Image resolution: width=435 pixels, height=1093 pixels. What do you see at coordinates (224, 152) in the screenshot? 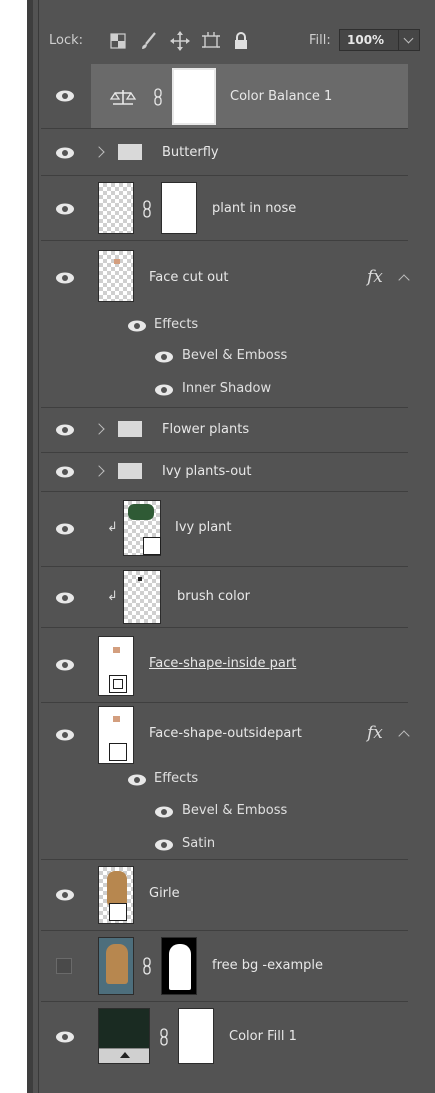
I see `layer-row-butterfly-group: Butterfly` at bounding box center [224, 152].